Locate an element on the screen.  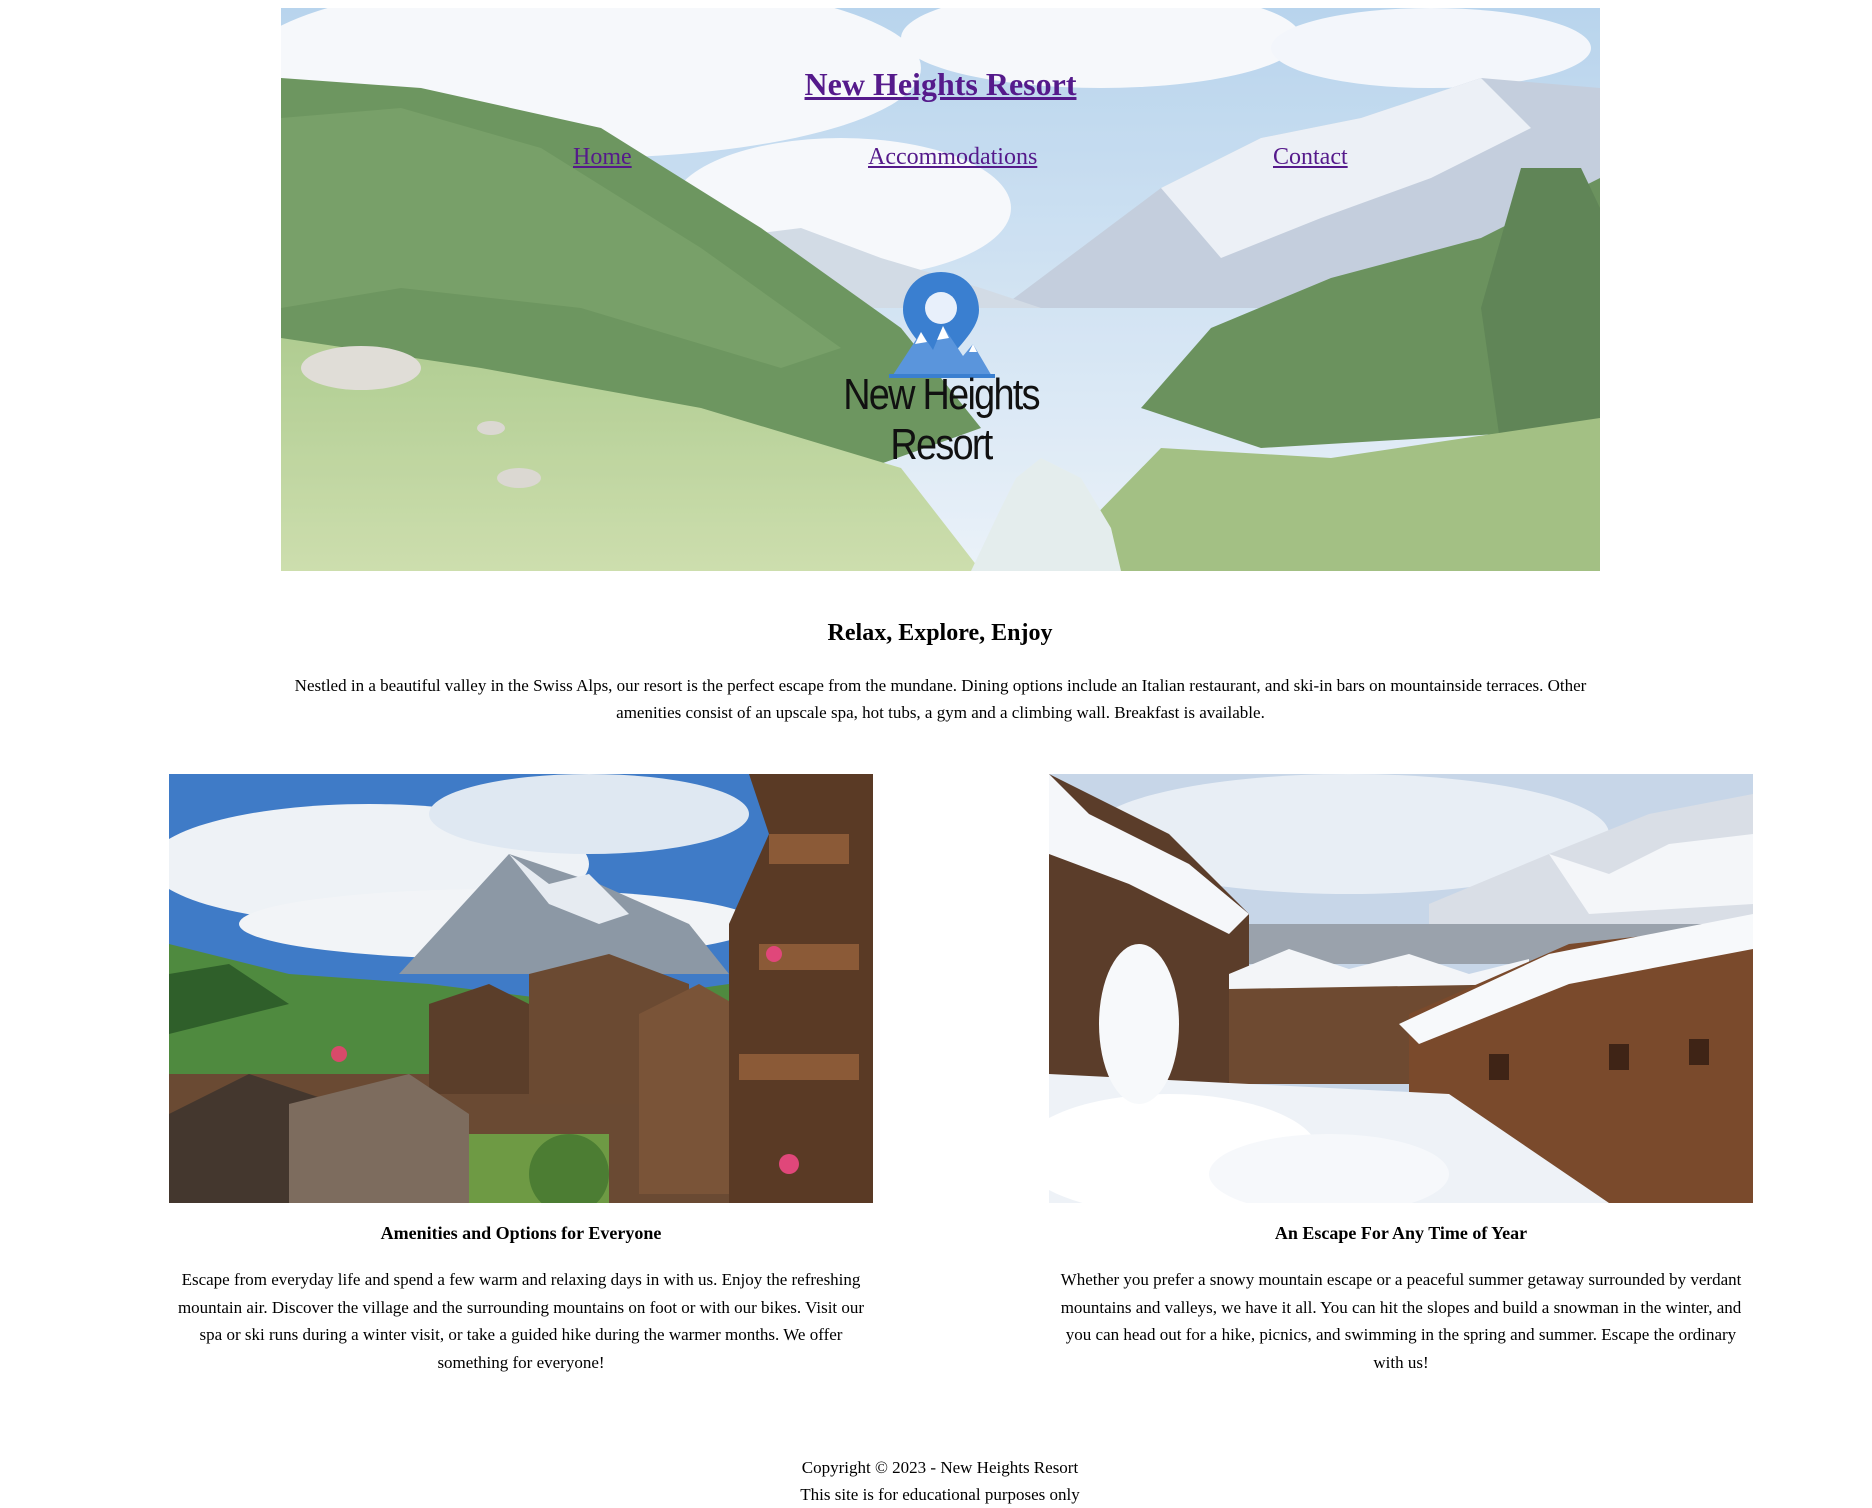
logo-wordmark: New Heights Resort is located at coordinates (941, 419).